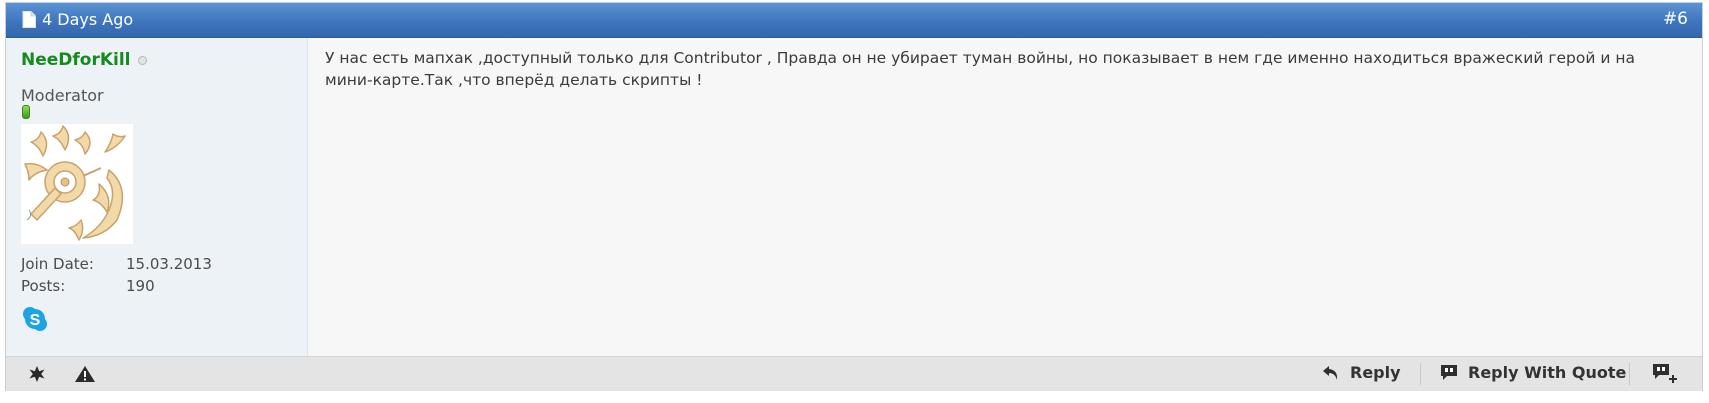 The image size is (1709, 403). Describe the element at coordinates (1375, 372) in the screenshot. I see `reply-label: Reply` at that location.